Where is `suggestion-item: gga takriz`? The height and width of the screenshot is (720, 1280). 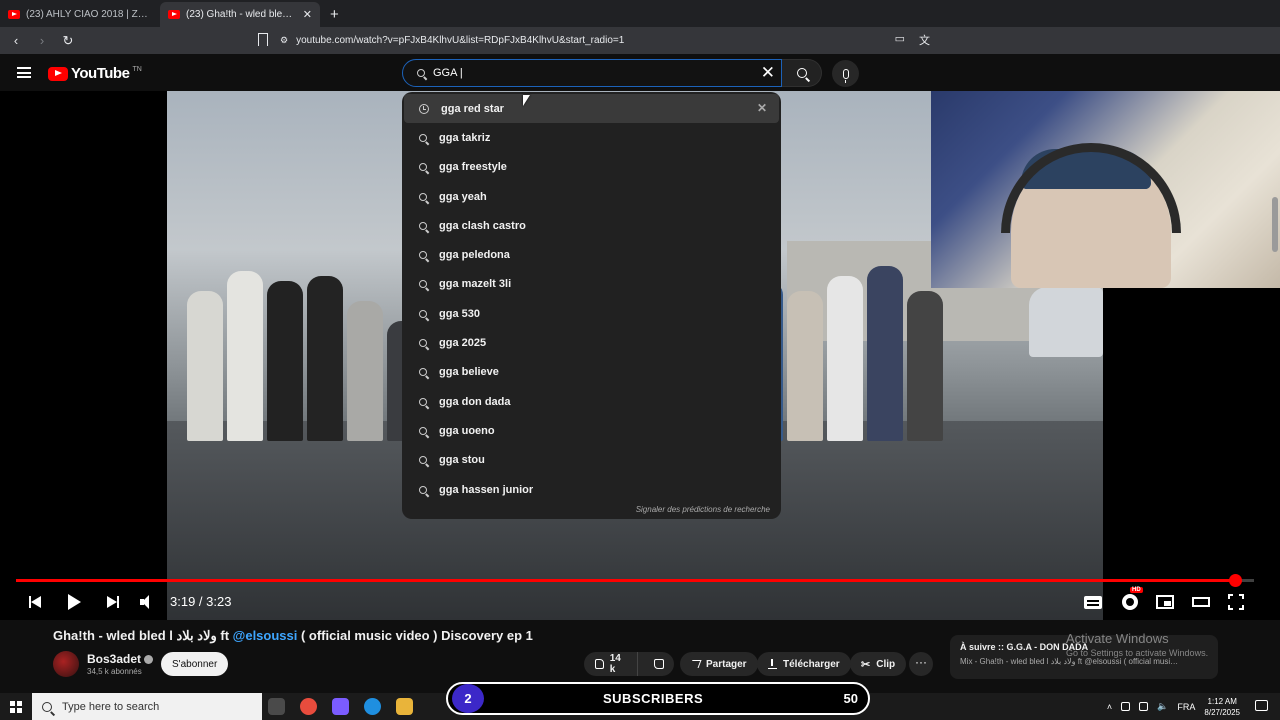
suggestion-item: gga takriz is located at coordinates (591, 137).